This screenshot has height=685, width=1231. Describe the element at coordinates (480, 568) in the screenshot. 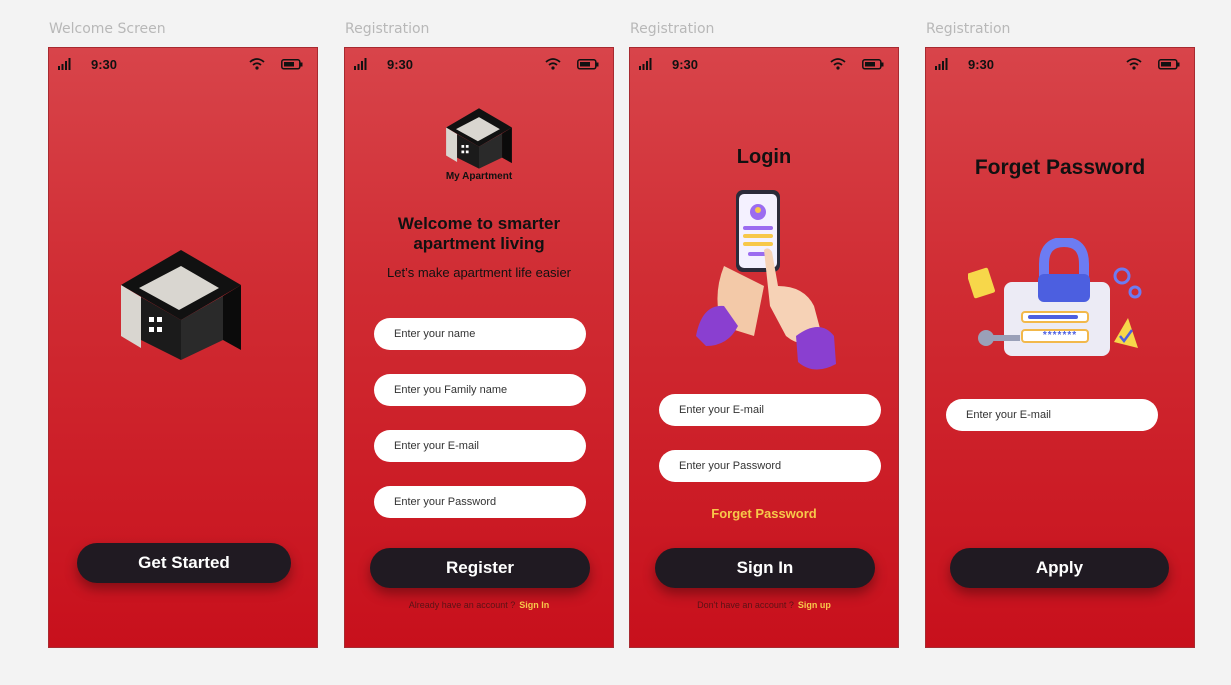

I see `register-button: Register` at that location.